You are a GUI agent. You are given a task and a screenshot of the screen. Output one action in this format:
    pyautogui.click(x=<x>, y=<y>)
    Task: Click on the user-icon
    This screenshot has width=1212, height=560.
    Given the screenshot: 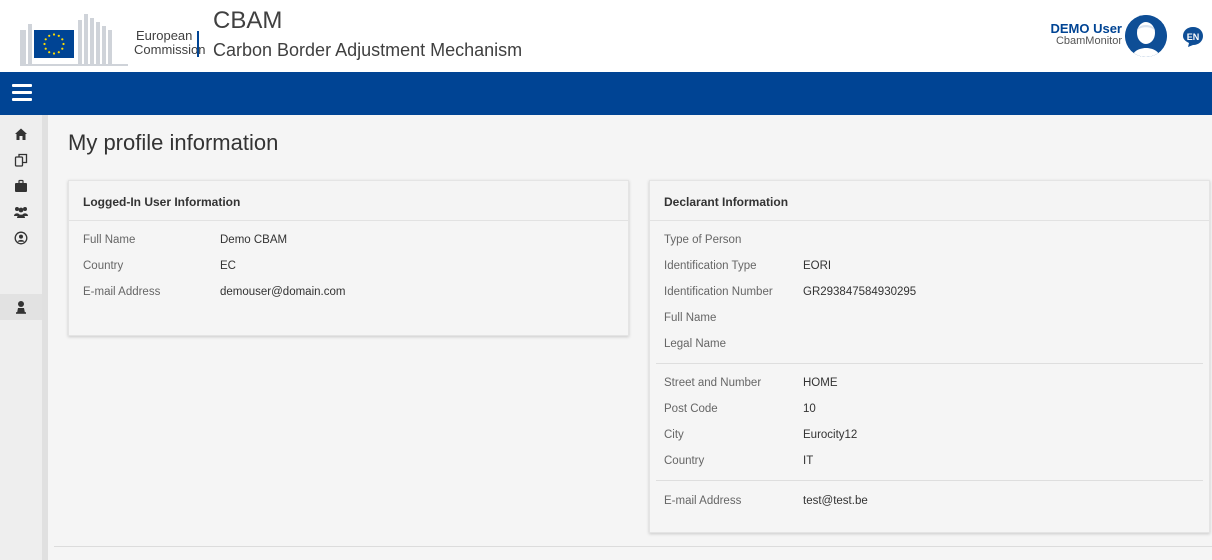 What is the action you would take?
    pyautogui.click(x=21, y=307)
    